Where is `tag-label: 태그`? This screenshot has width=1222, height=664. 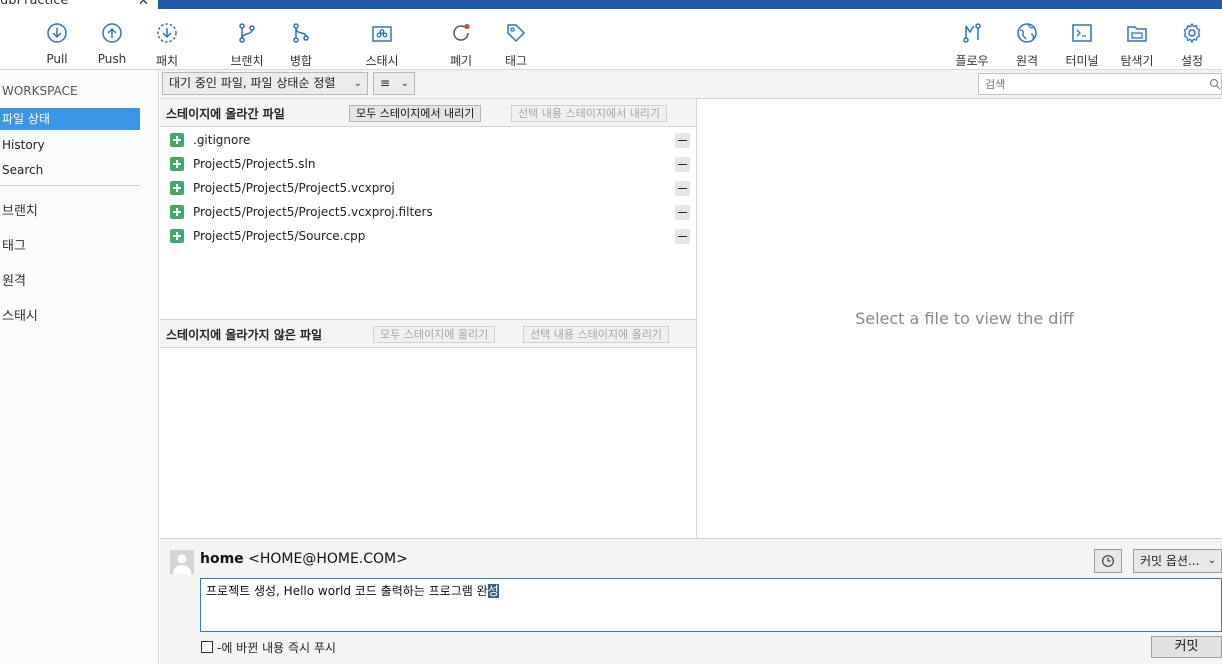
tag-label: 태그 is located at coordinates (516, 61).